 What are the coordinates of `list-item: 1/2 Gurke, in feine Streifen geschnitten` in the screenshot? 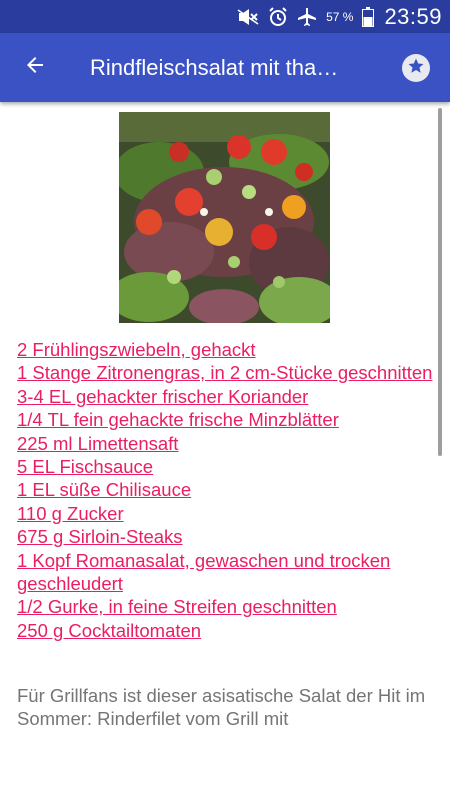 It's located at (227, 606).